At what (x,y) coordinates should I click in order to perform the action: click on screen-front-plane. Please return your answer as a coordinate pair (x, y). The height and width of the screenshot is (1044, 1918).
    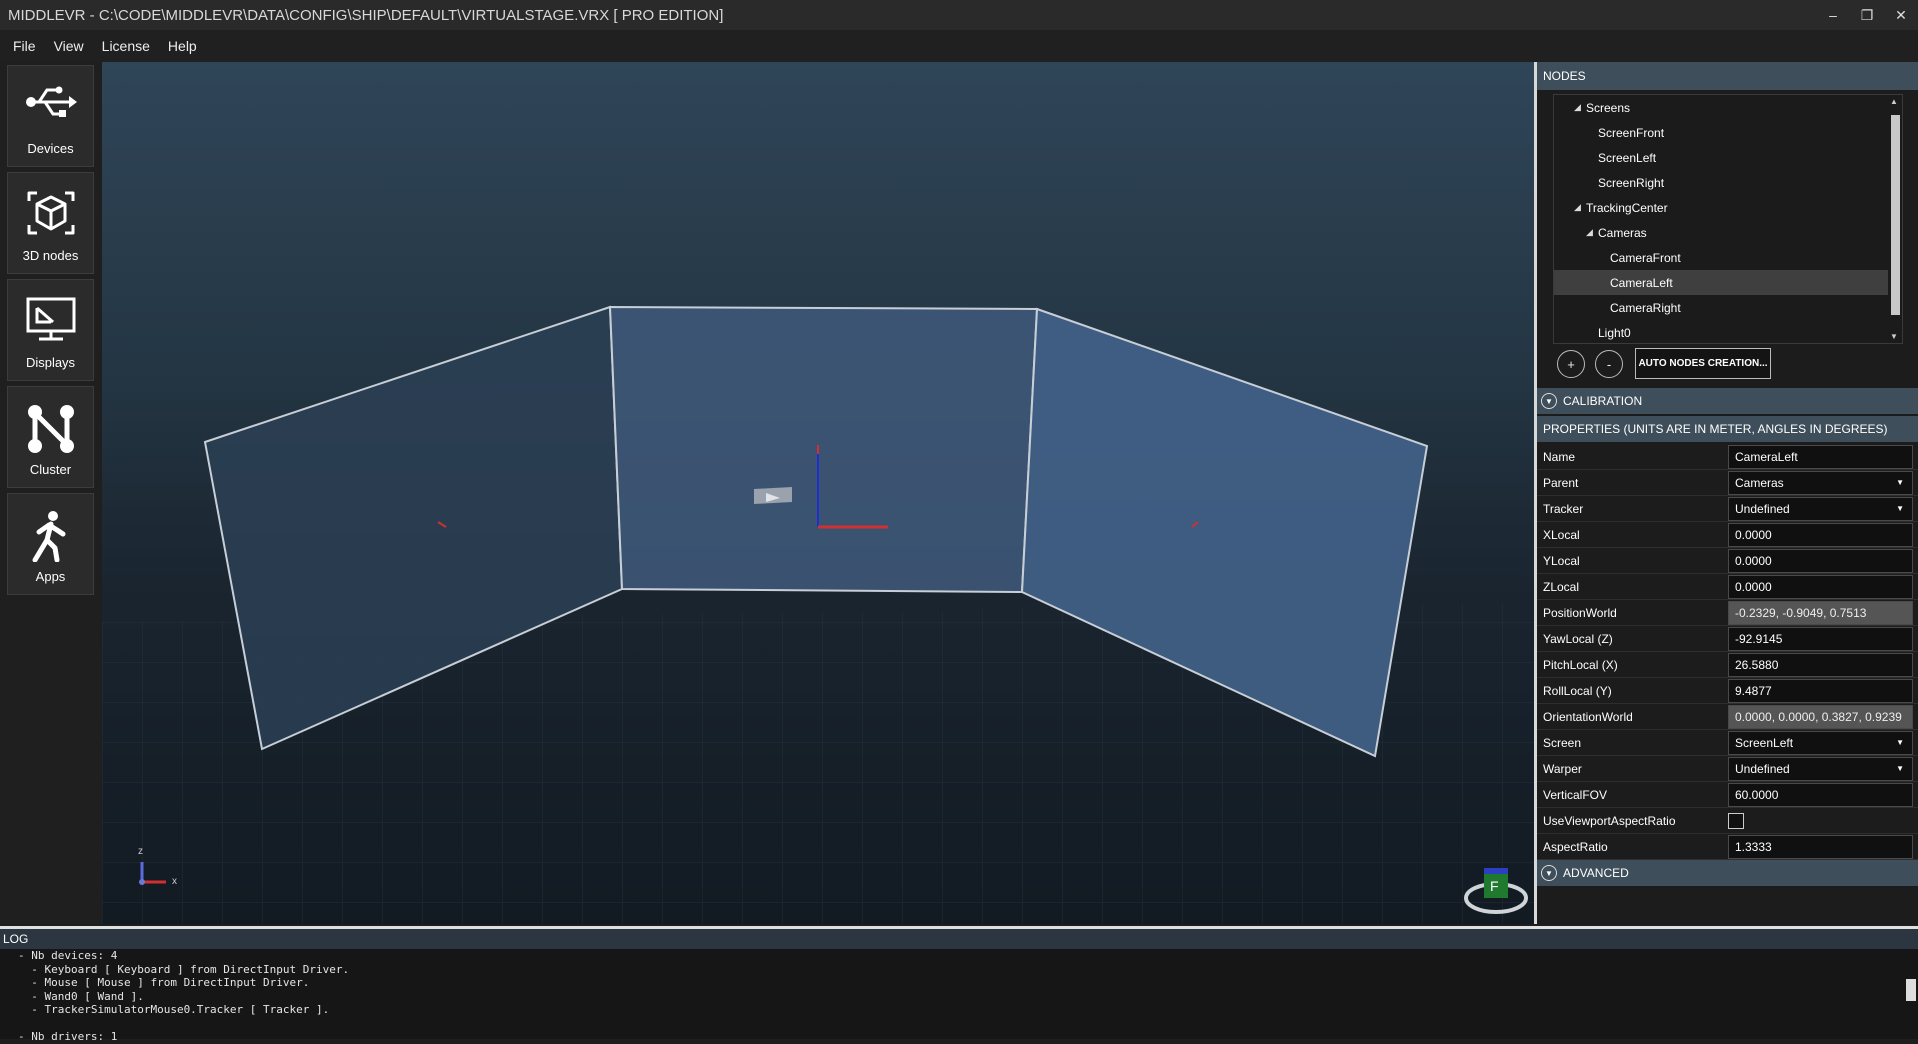
    Looking at the image, I should click on (823, 449).